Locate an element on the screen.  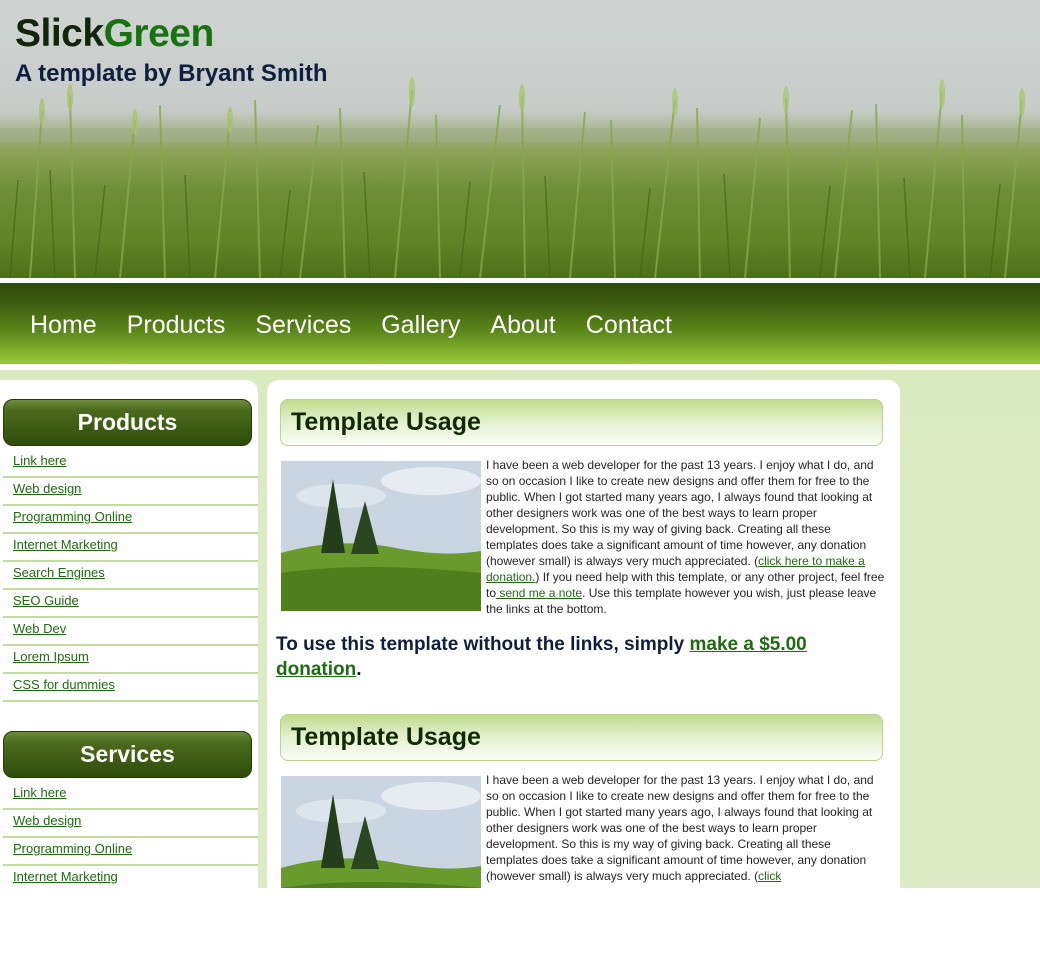
sidebar-link: CSS for dummies is located at coordinates (64, 684).